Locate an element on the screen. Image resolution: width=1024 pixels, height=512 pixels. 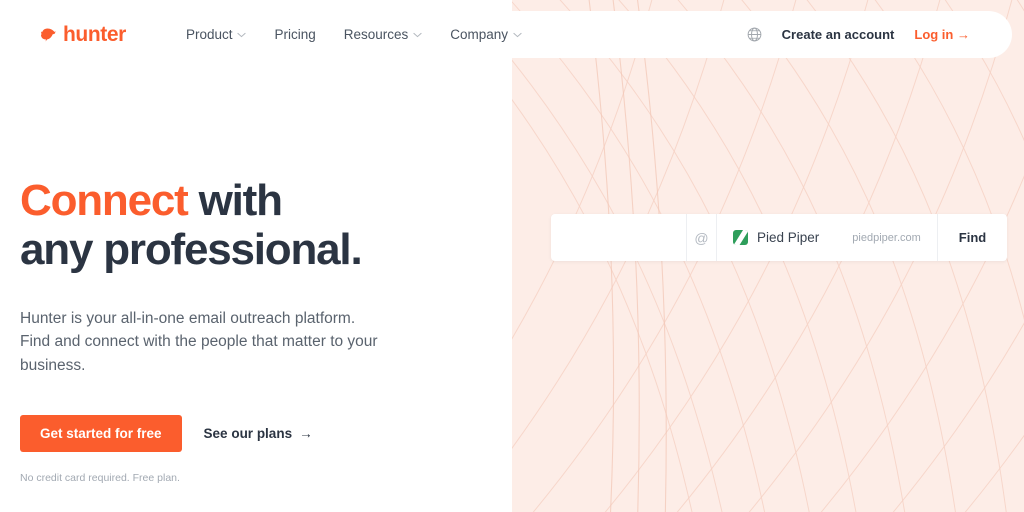
nav-item-pricing-label: Pricing is located at coordinates (295, 34).